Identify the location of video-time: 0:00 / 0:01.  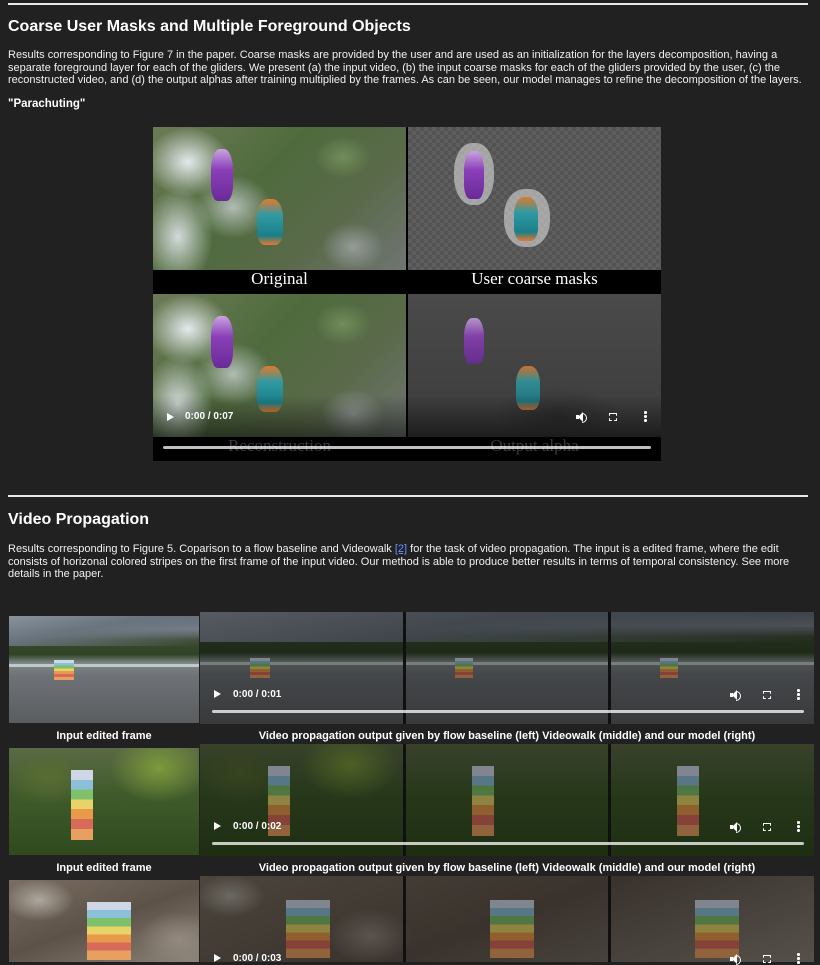
(257, 694).